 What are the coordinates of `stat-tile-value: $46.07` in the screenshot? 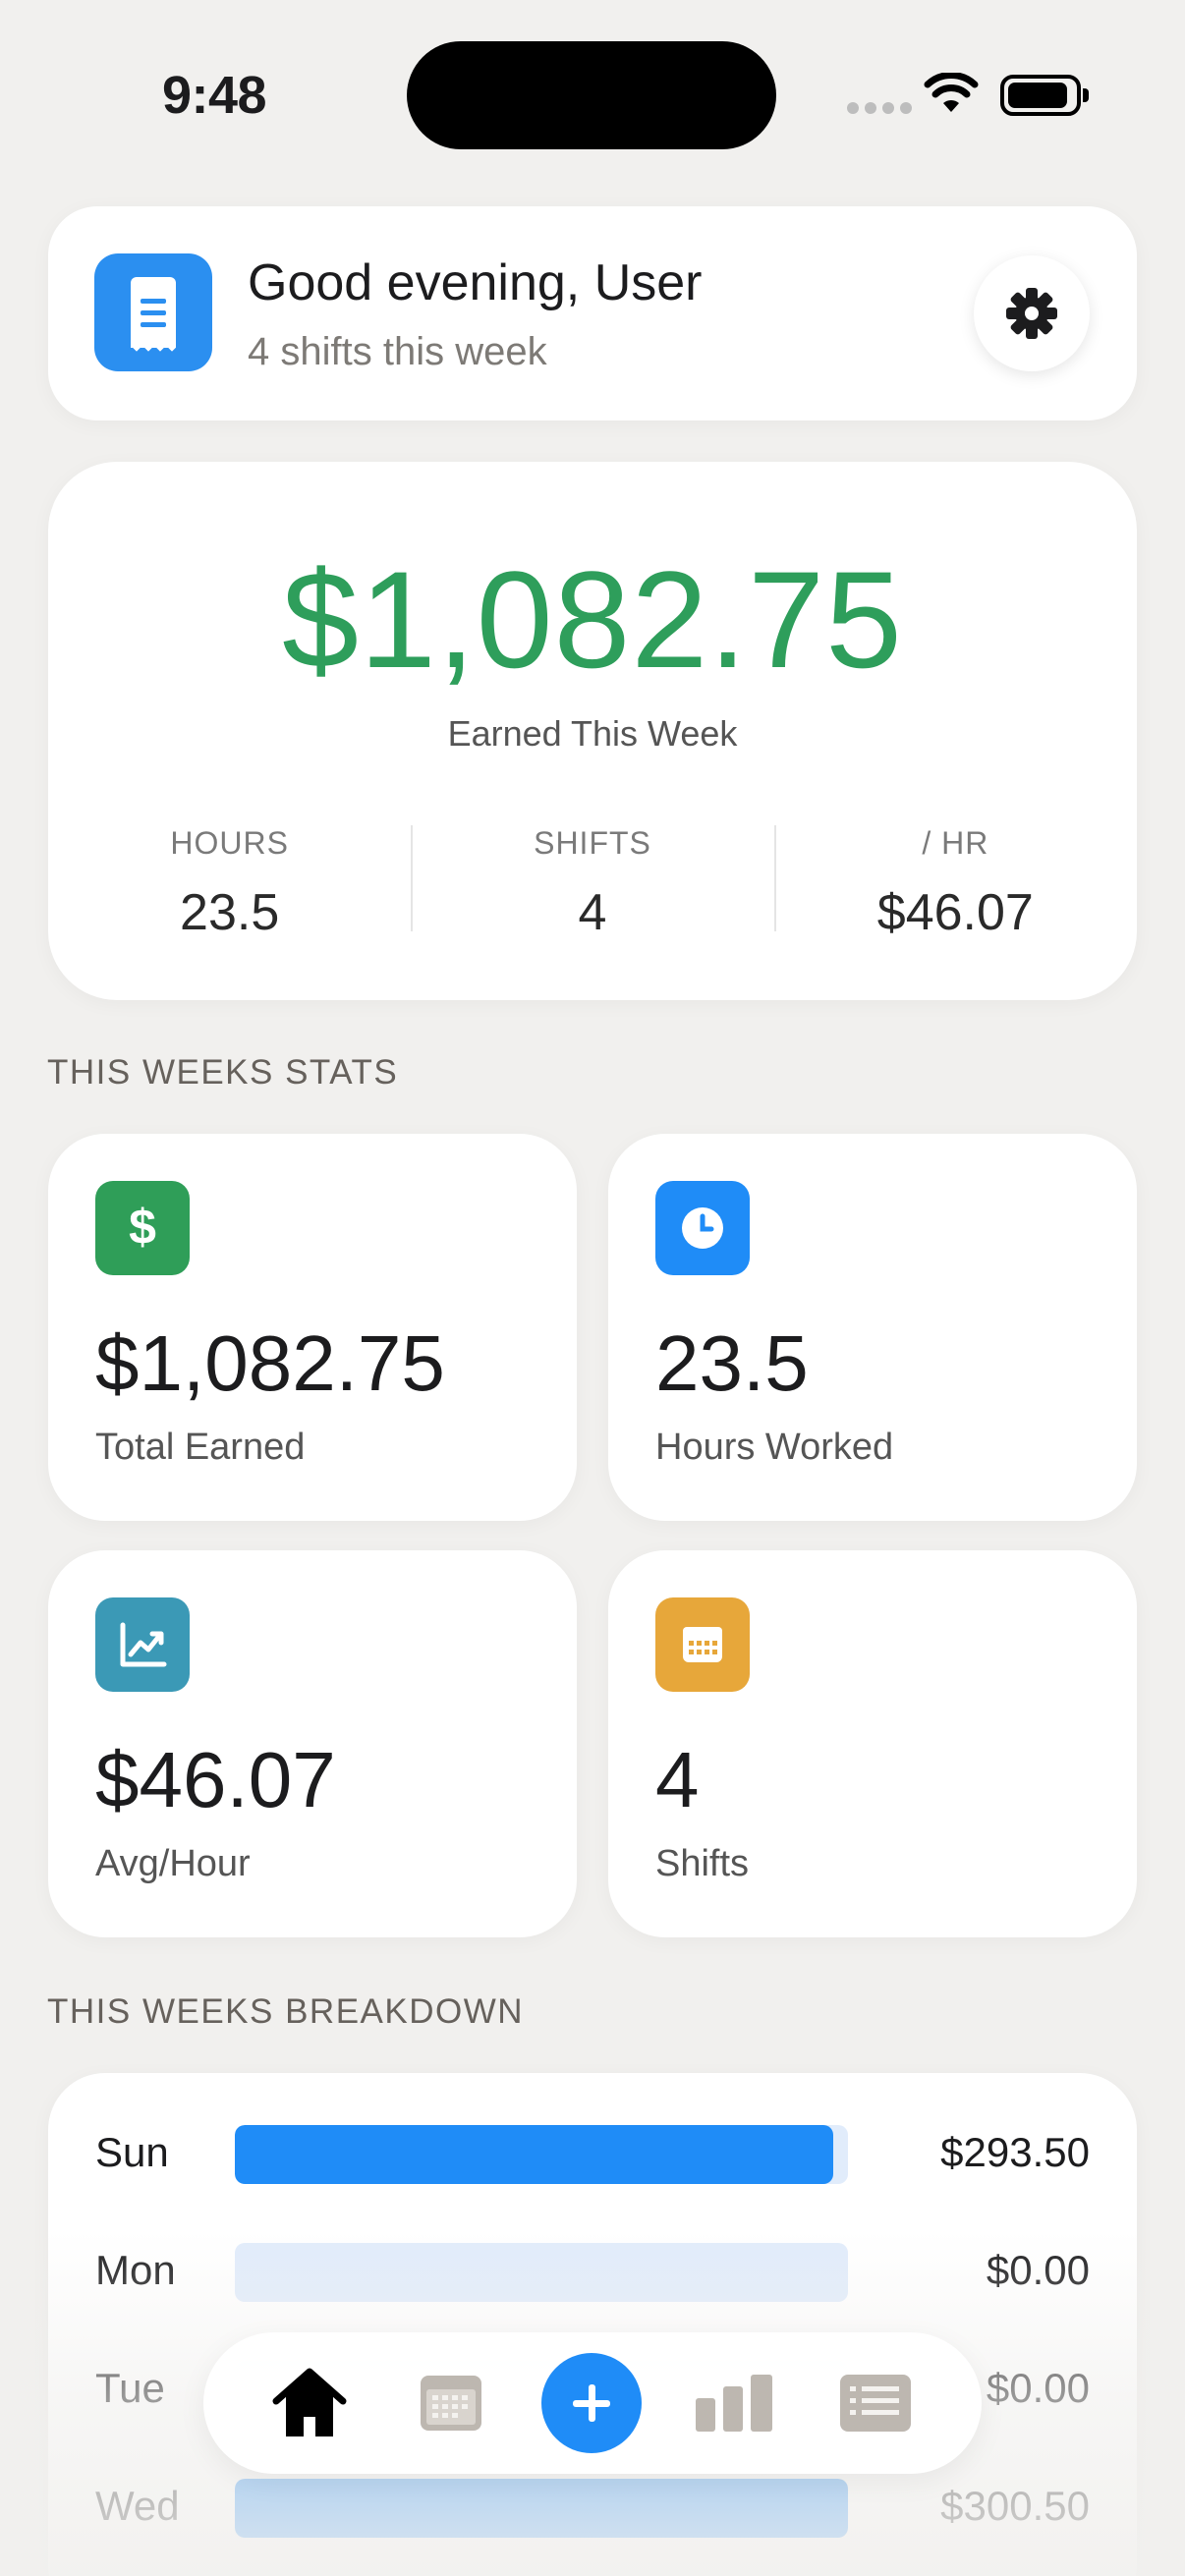 It's located at (216, 1779).